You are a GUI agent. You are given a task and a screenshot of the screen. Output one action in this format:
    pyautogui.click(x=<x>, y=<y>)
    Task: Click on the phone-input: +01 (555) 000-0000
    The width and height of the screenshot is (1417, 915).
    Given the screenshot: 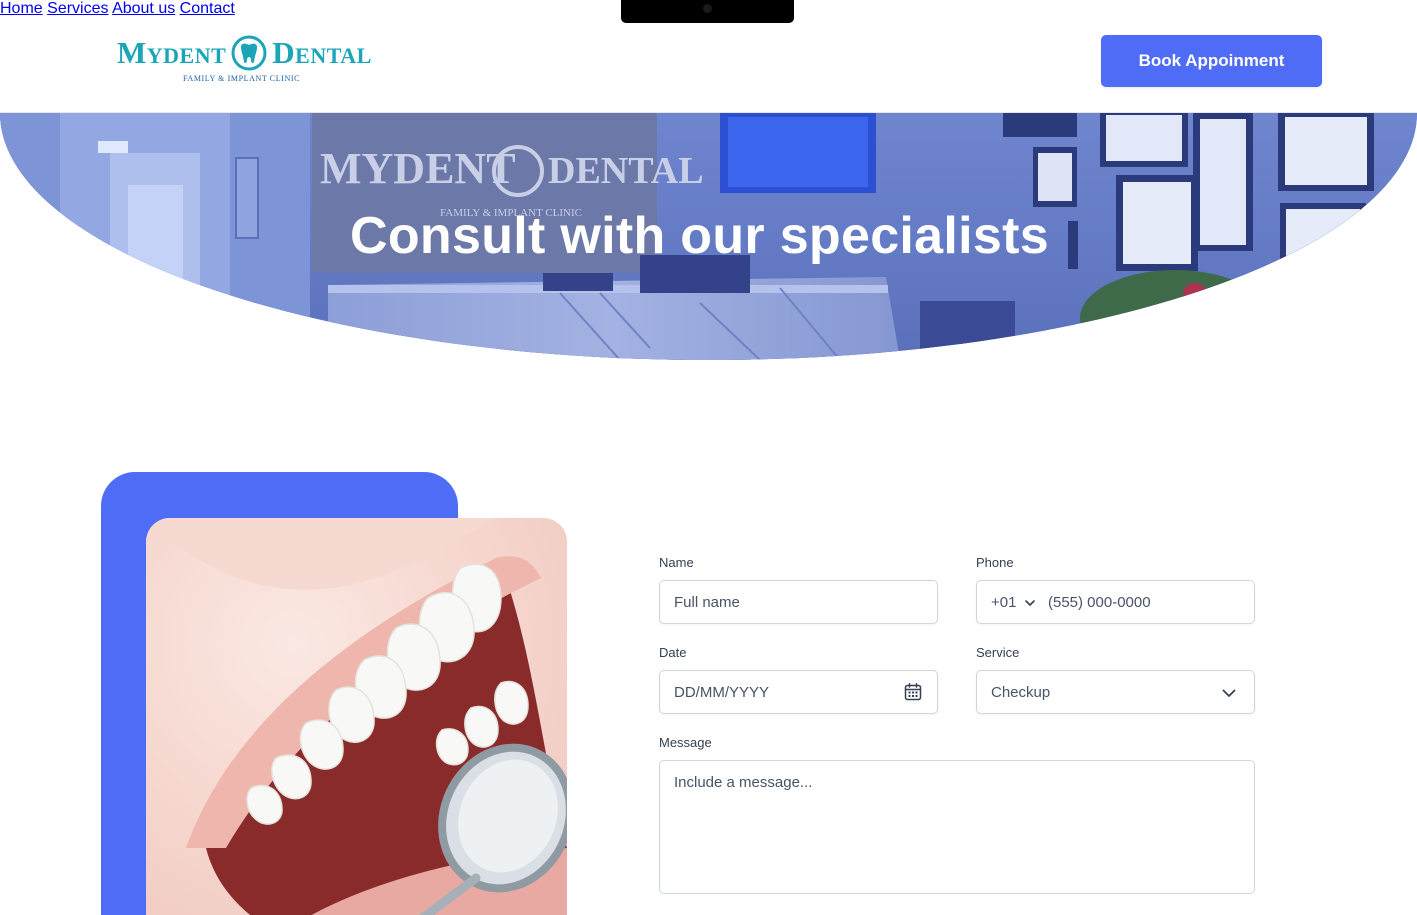 What is the action you would take?
    pyautogui.click(x=1115, y=602)
    